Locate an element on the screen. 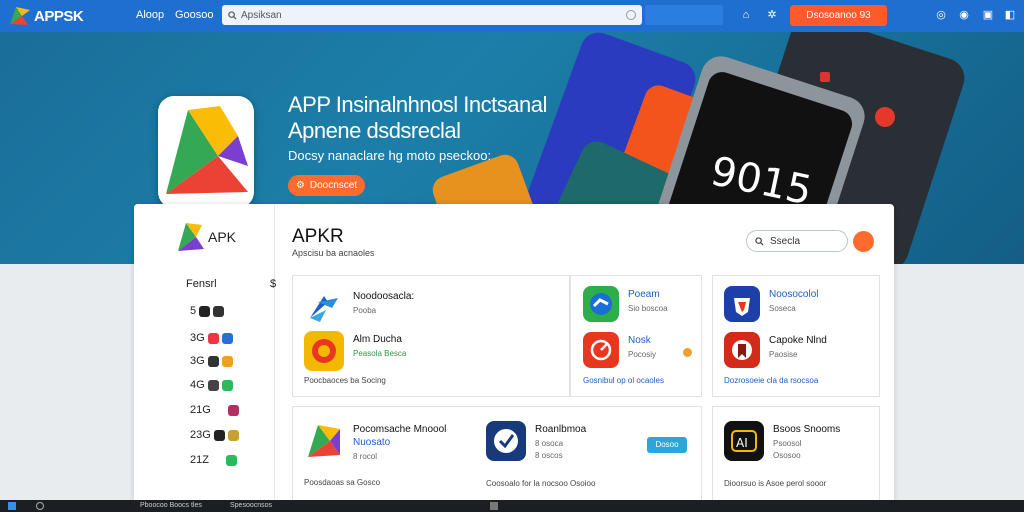 Image resolution: width=1024 pixels, height=512 pixels. section-subtitle: Apscisu ba acnaoles is located at coordinates (333, 253).